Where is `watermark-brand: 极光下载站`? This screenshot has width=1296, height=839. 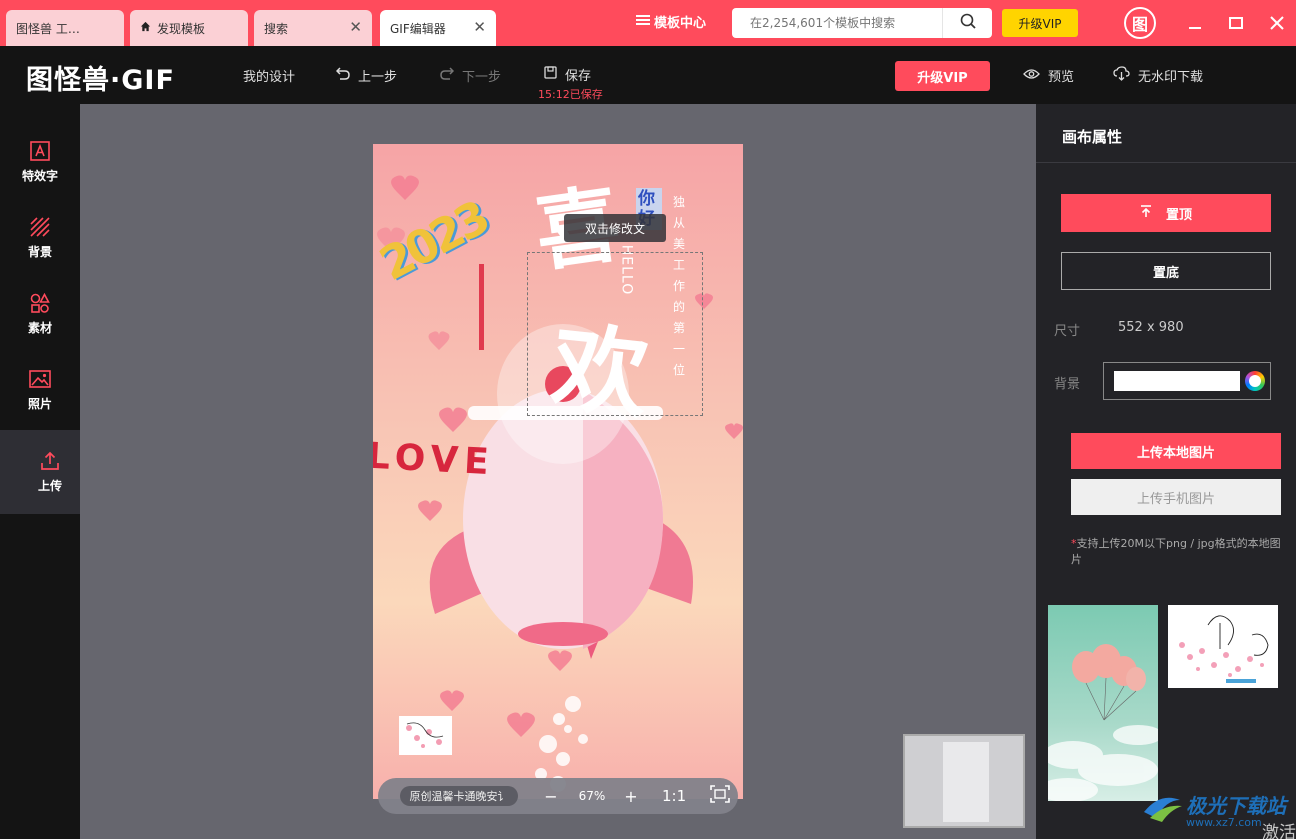
watermark-brand: 极光下载站 is located at coordinates (1236, 806).